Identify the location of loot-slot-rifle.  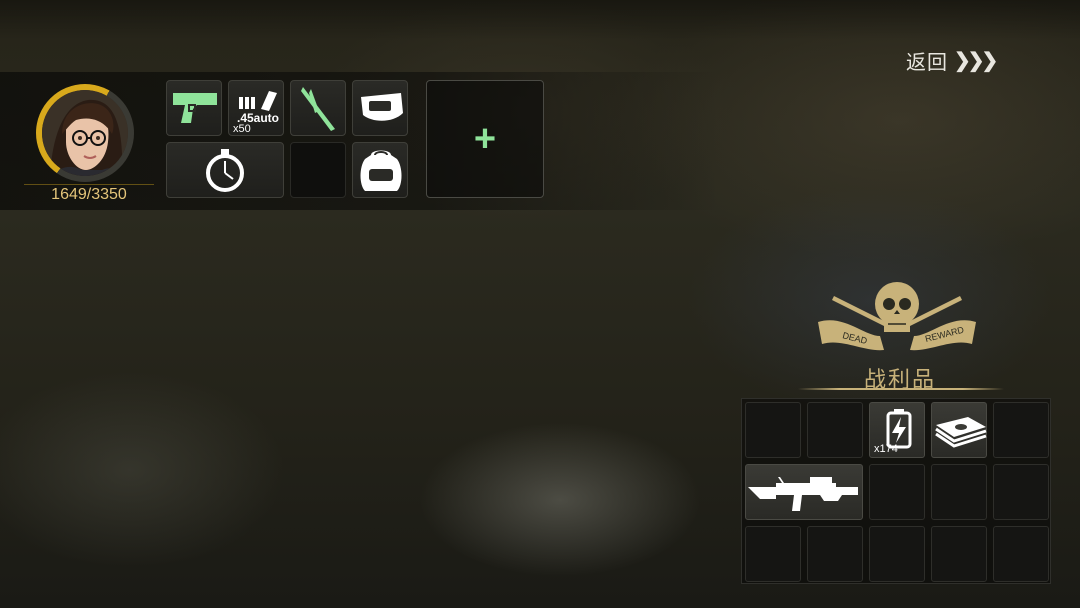
(804, 492).